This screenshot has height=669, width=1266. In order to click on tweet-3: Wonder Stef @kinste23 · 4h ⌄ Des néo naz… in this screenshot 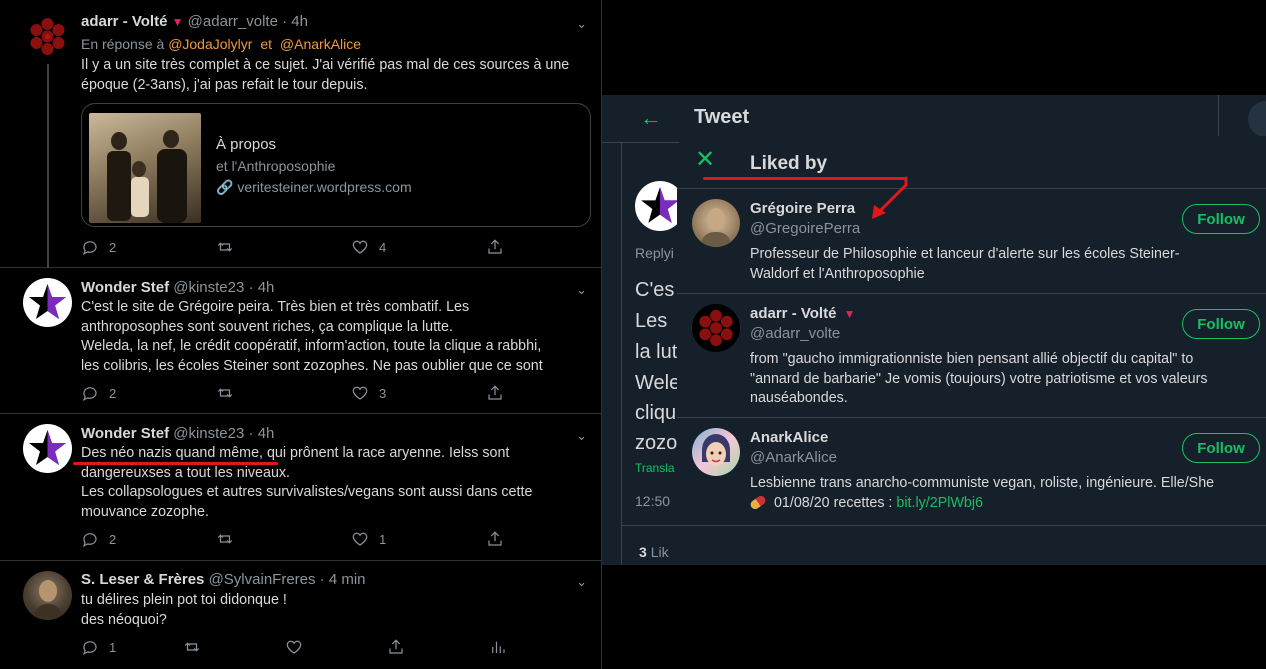, I will do `click(300, 487)`.